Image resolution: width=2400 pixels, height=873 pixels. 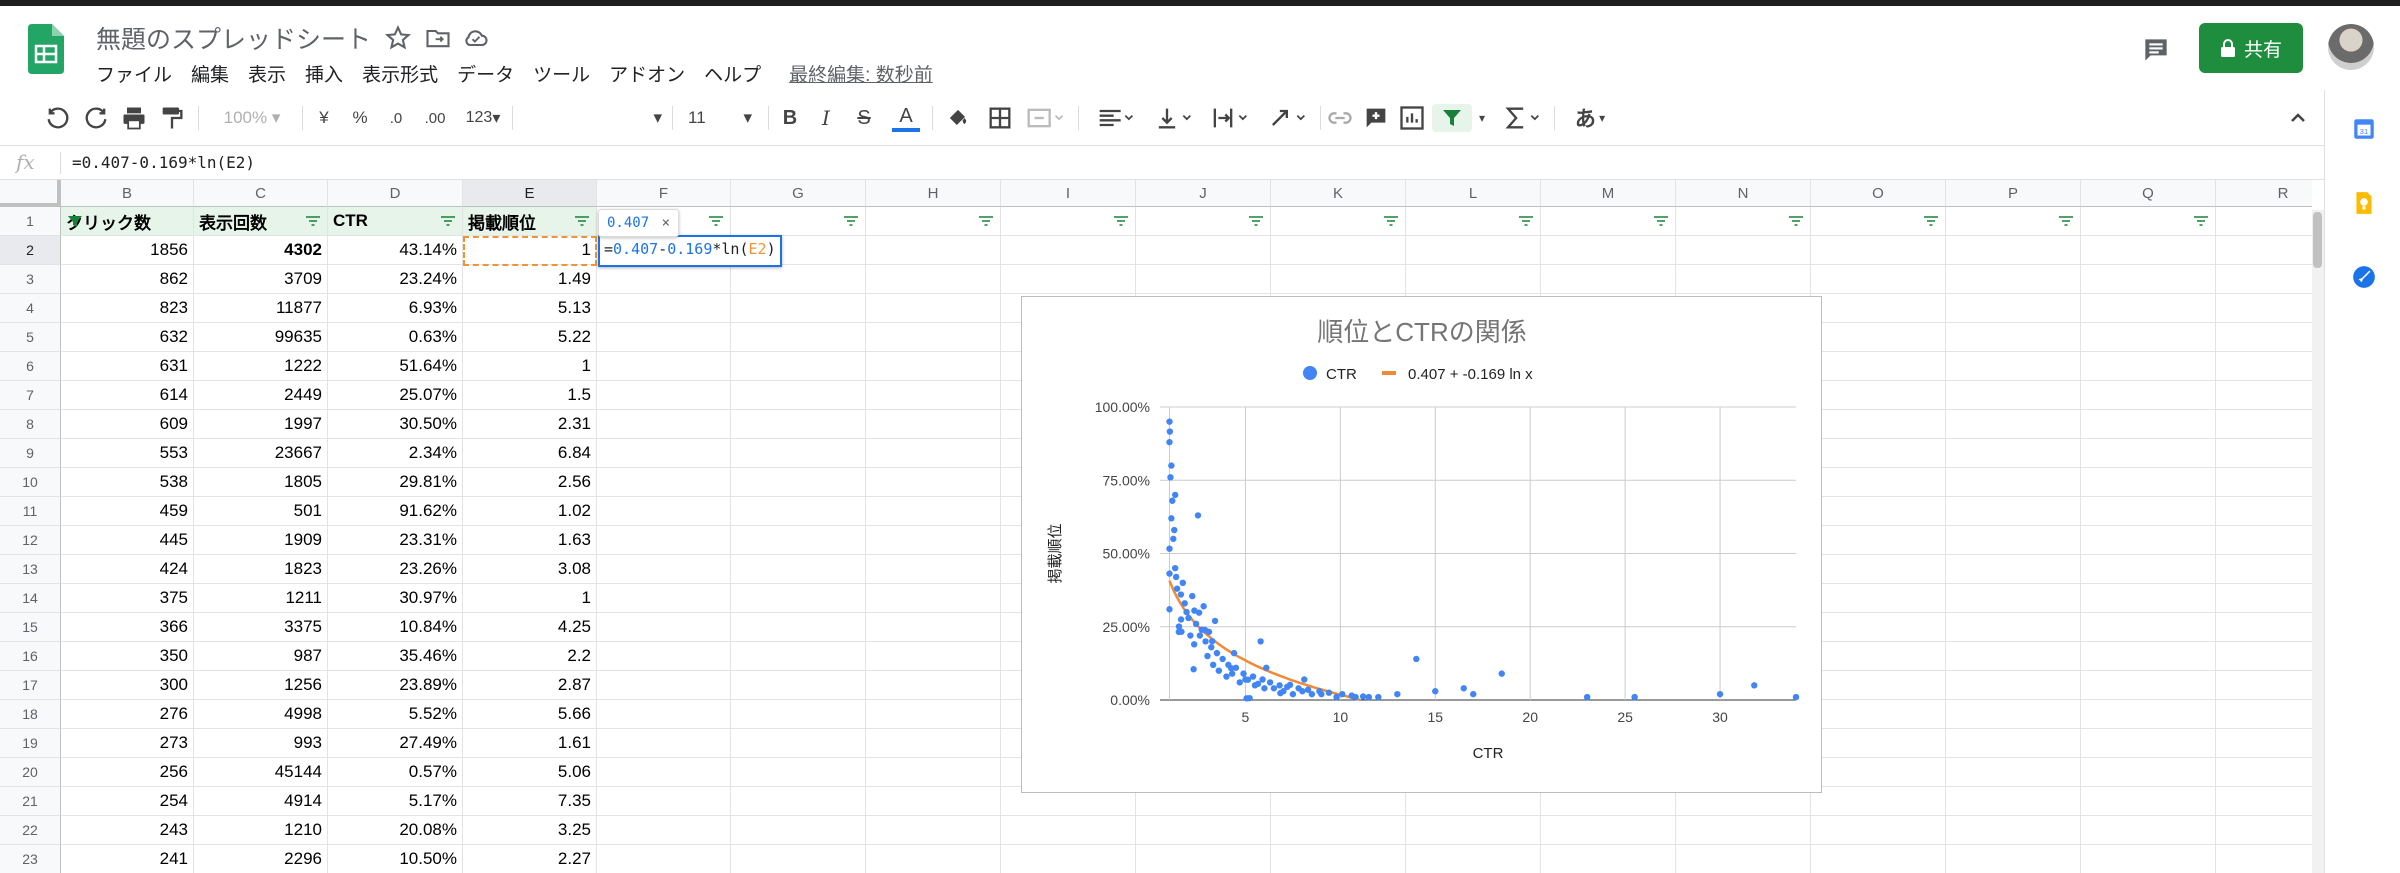 What do you see at coordinates (1376, 118) in the screenshot?
I see `insert-comment-icon` at bounding box center [1376, 118].